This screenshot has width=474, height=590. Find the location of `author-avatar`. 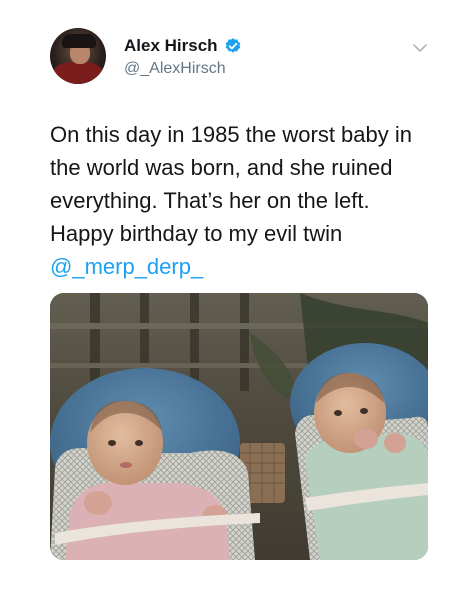

author-avatar is located at coordinates (78, 56).